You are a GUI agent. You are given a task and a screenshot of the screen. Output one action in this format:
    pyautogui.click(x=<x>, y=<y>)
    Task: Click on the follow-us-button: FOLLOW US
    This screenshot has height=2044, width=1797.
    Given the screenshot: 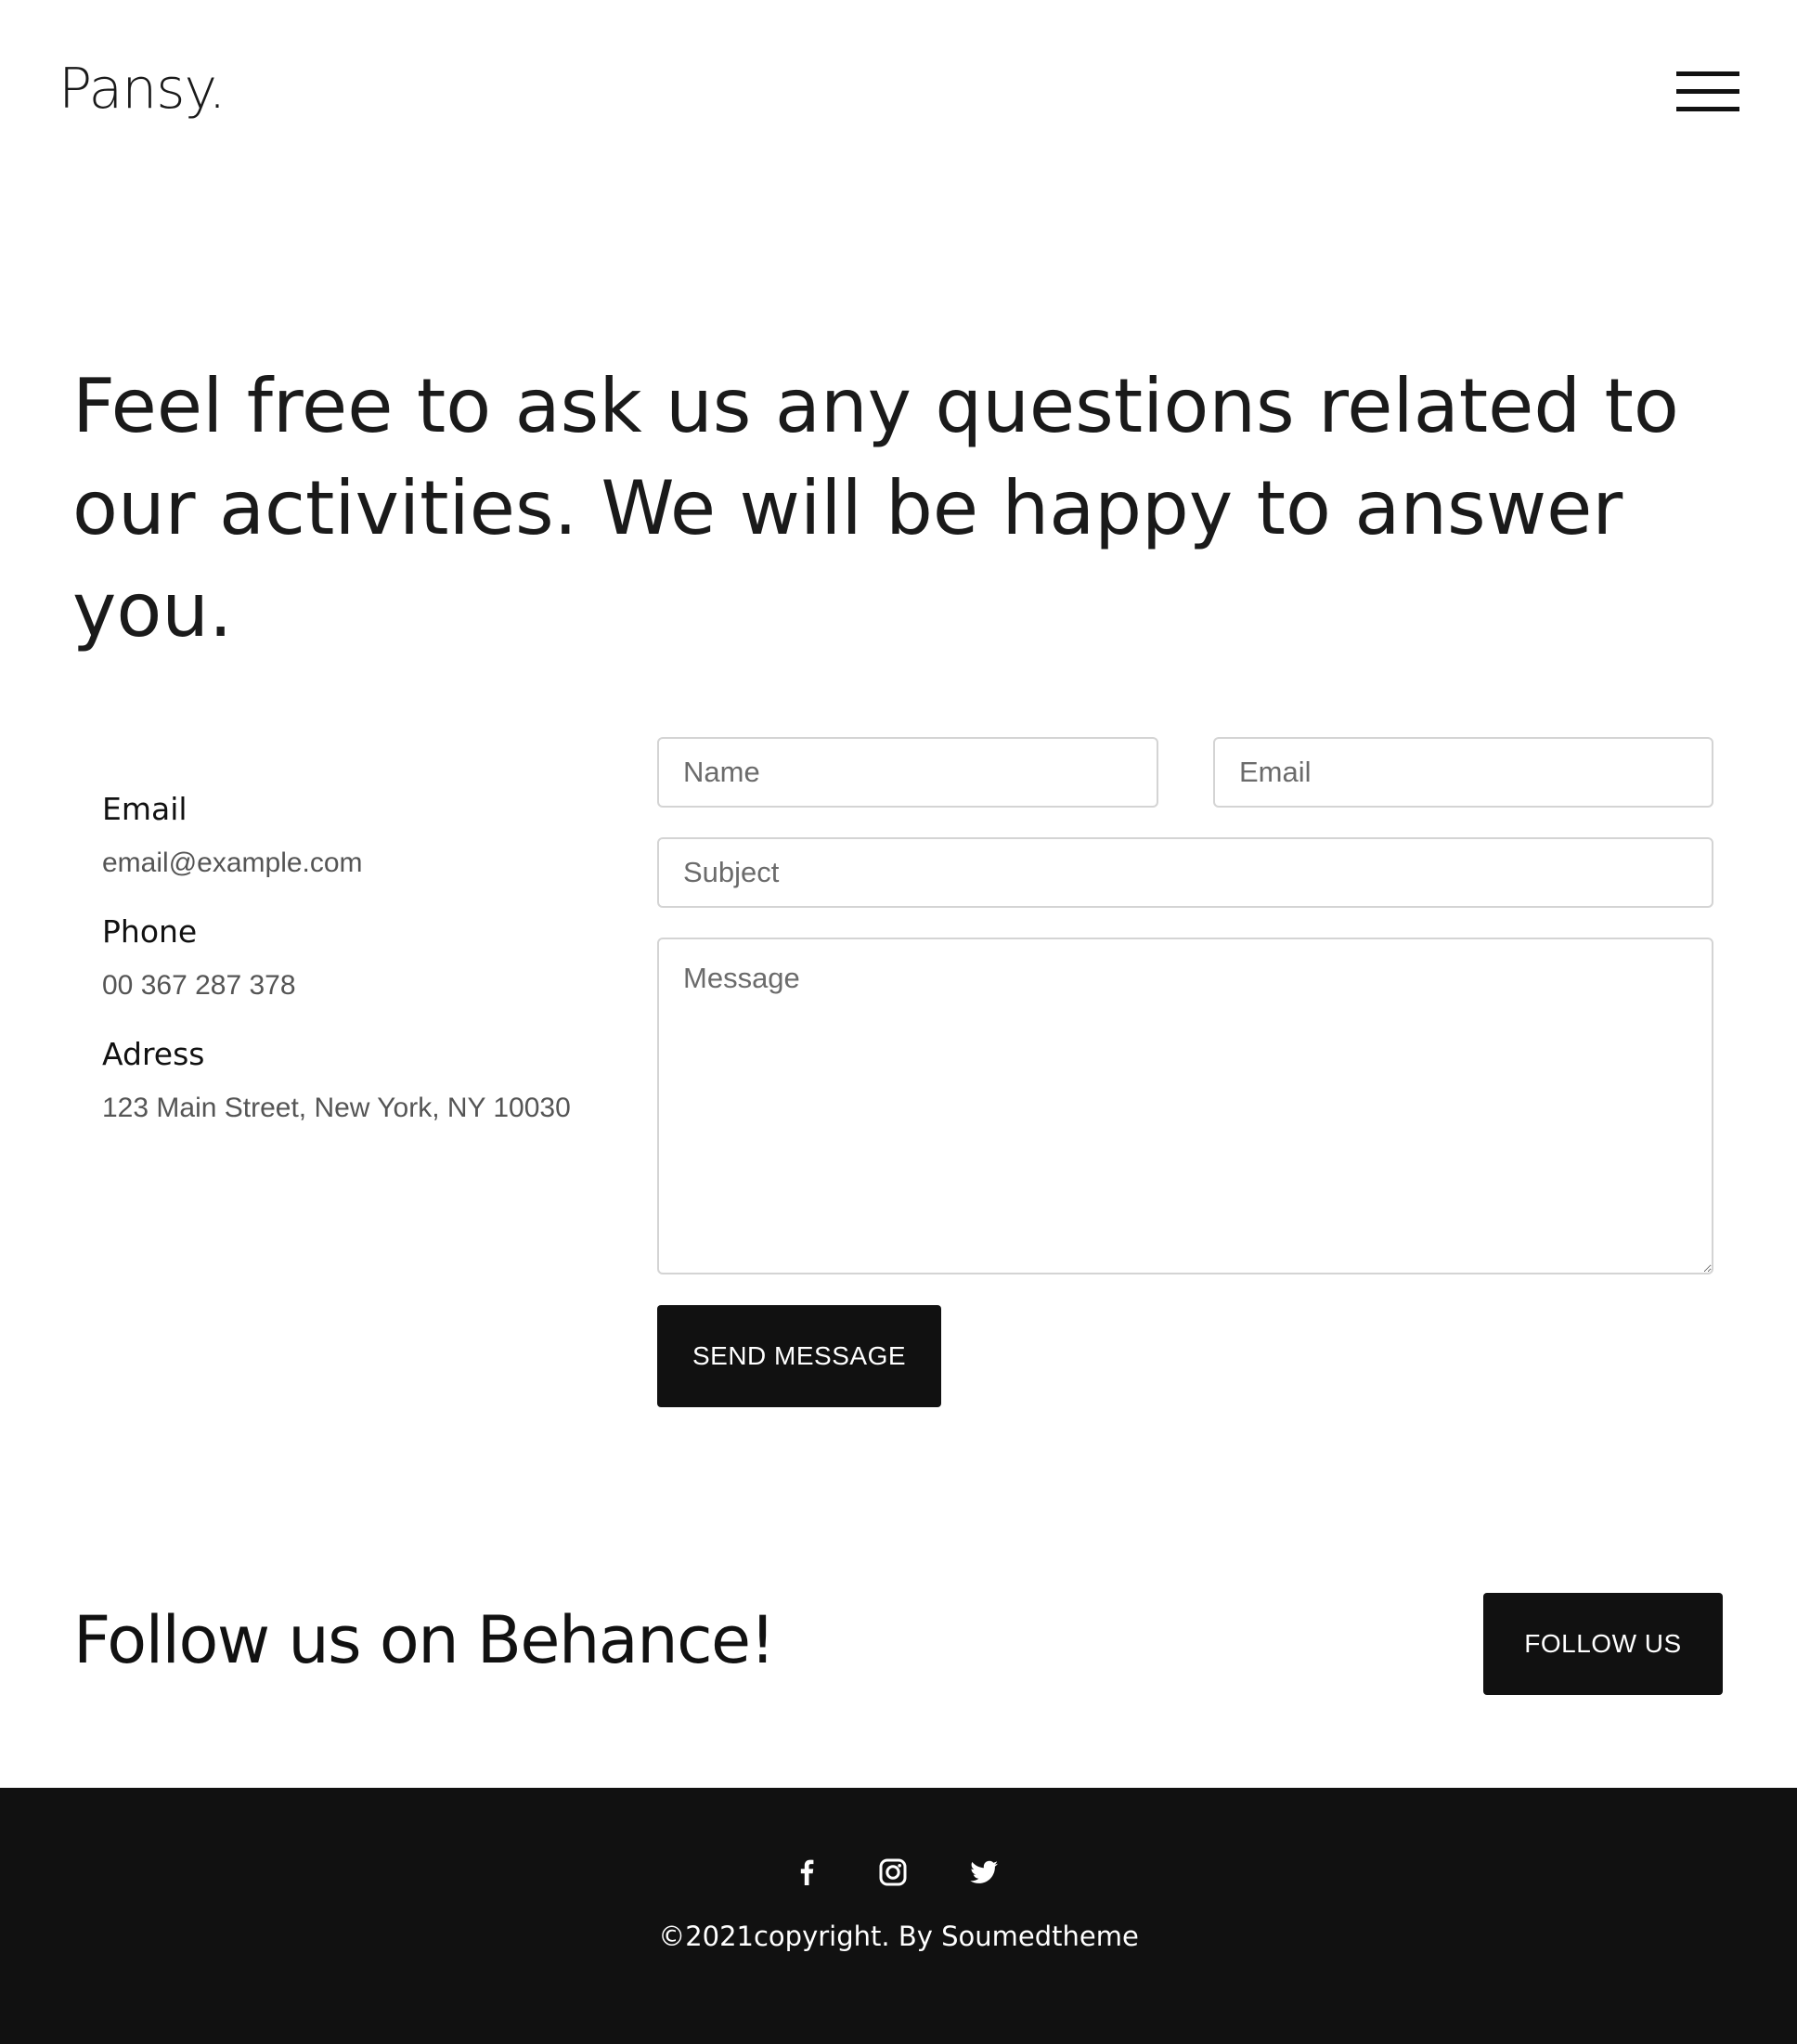 What is the action you would take?
    pyautogui.click(x=1603, y=1644)
    